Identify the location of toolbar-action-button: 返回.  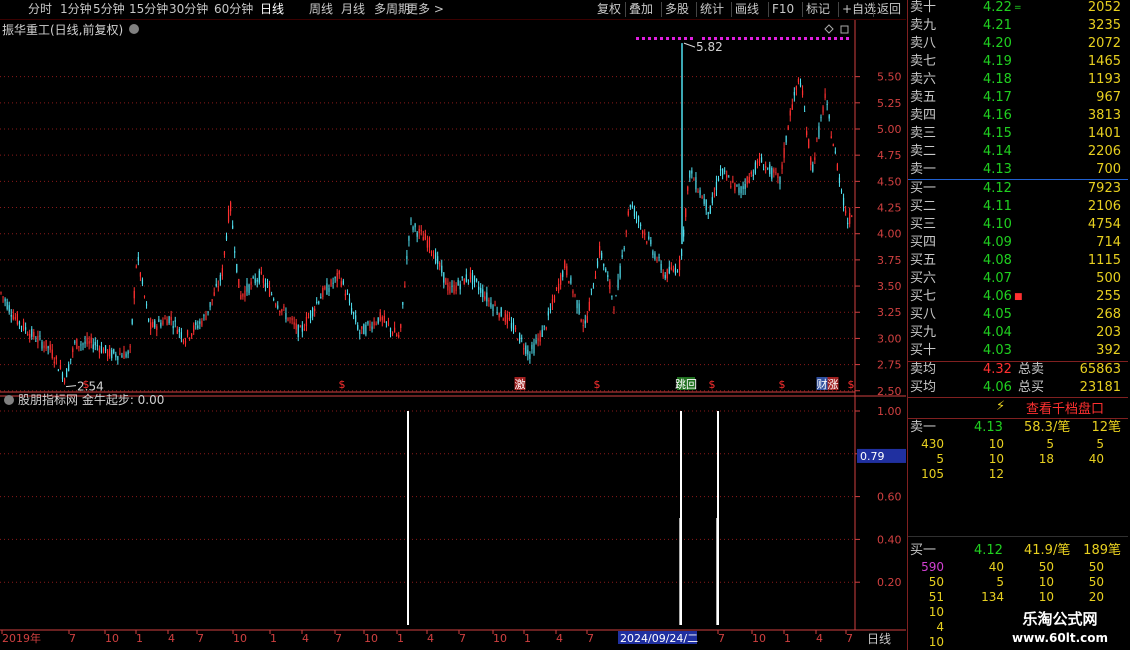
(889, 9).